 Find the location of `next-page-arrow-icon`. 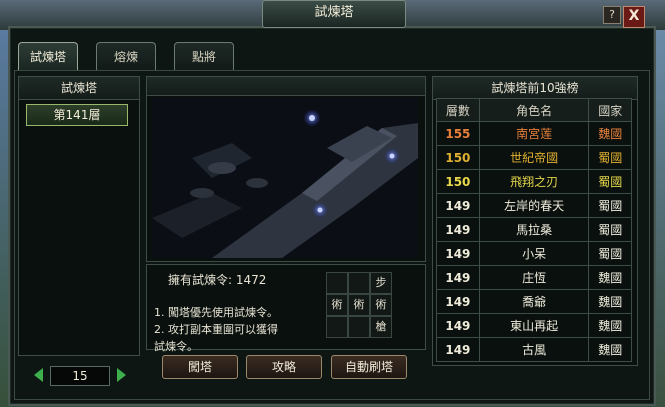

next-page-arrow-icon is located at coordinates (121, 375).